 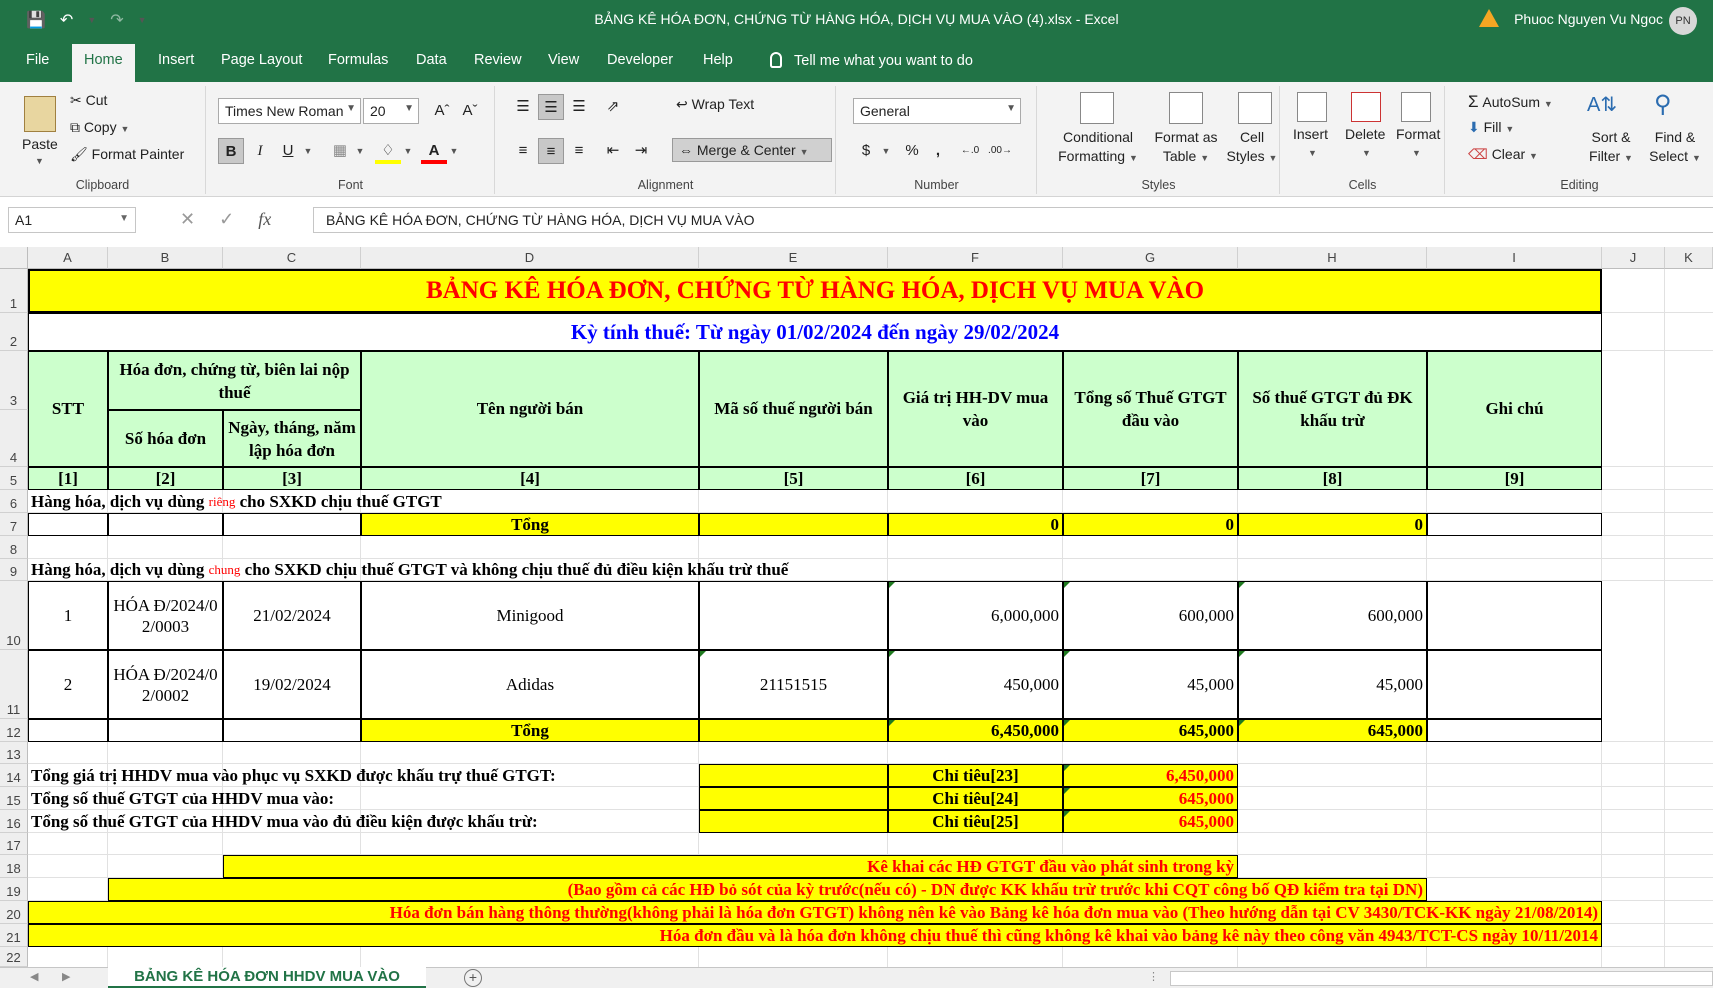 I want to click on row-header: 12, so click(x=14, y=730).